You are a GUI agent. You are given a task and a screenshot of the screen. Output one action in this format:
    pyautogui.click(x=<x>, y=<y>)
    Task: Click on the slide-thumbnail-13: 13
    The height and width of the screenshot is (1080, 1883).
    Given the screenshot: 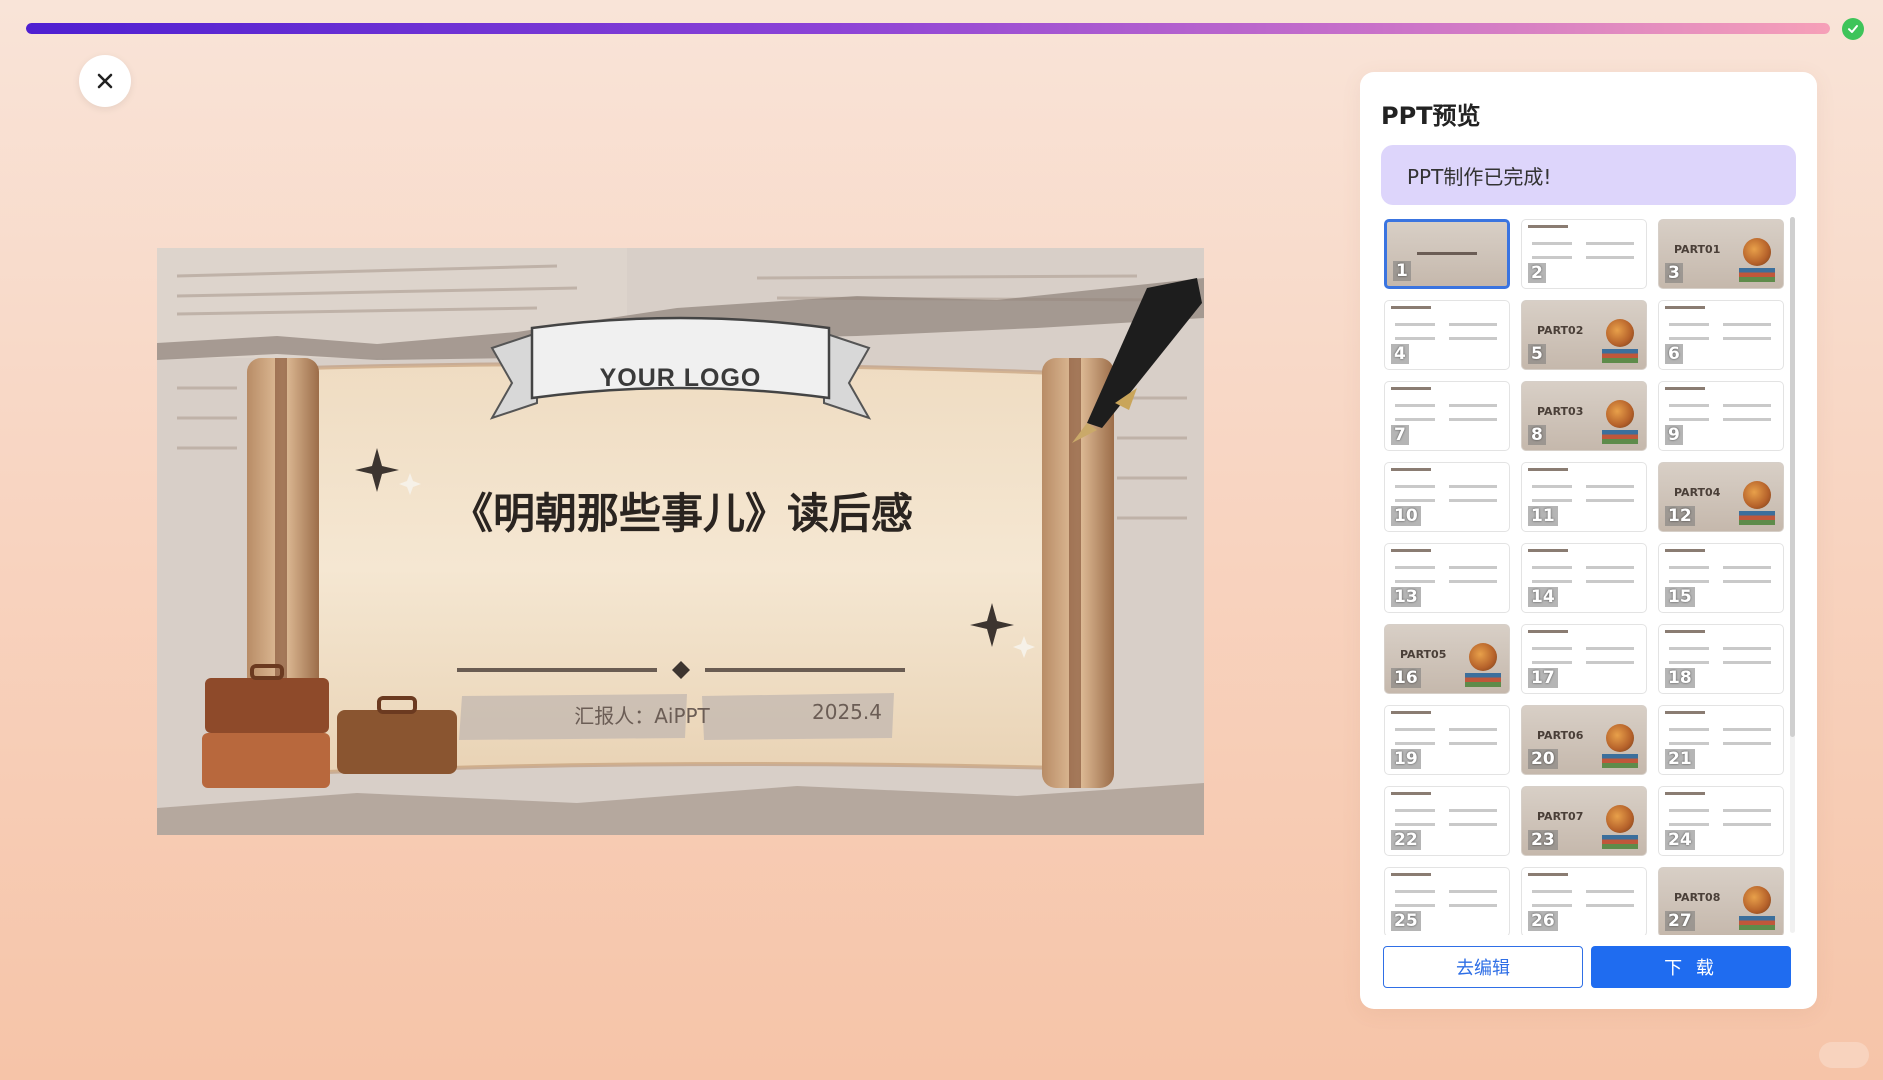 What is the action you would take?
    pyautogui.click(x=1447, y=578)
    